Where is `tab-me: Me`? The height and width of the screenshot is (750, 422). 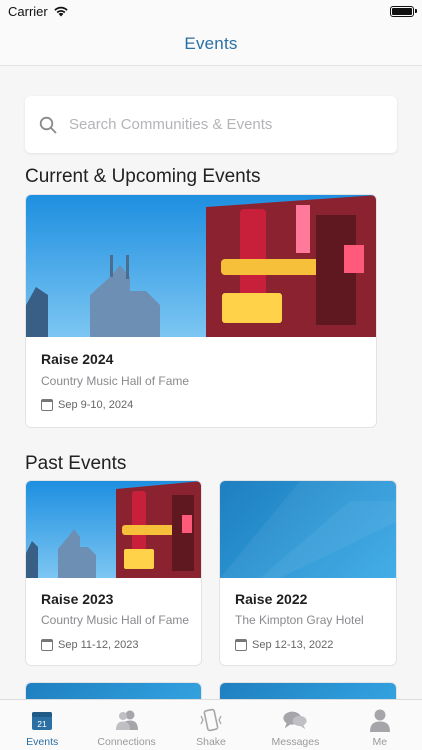 tab-me: Me is located at coordinates (380, 725).